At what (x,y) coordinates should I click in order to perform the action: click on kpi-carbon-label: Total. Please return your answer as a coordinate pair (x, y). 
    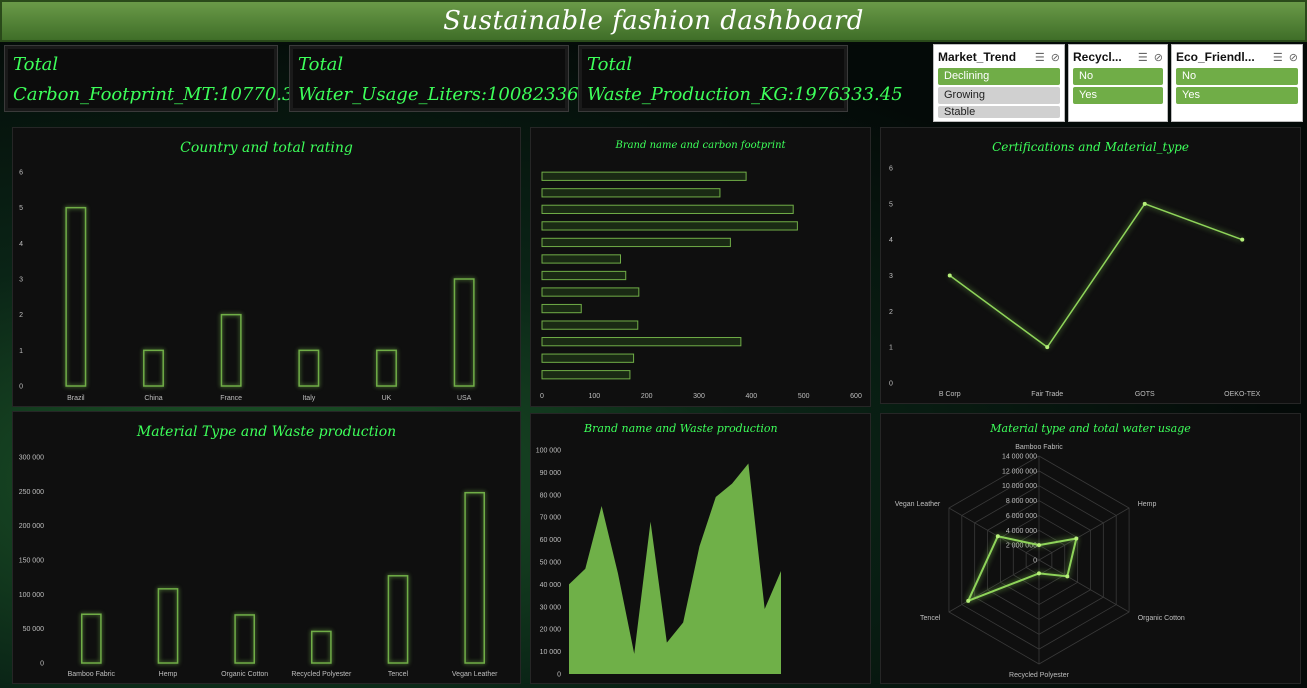
    Looking at the image, I should click on (36, 64).